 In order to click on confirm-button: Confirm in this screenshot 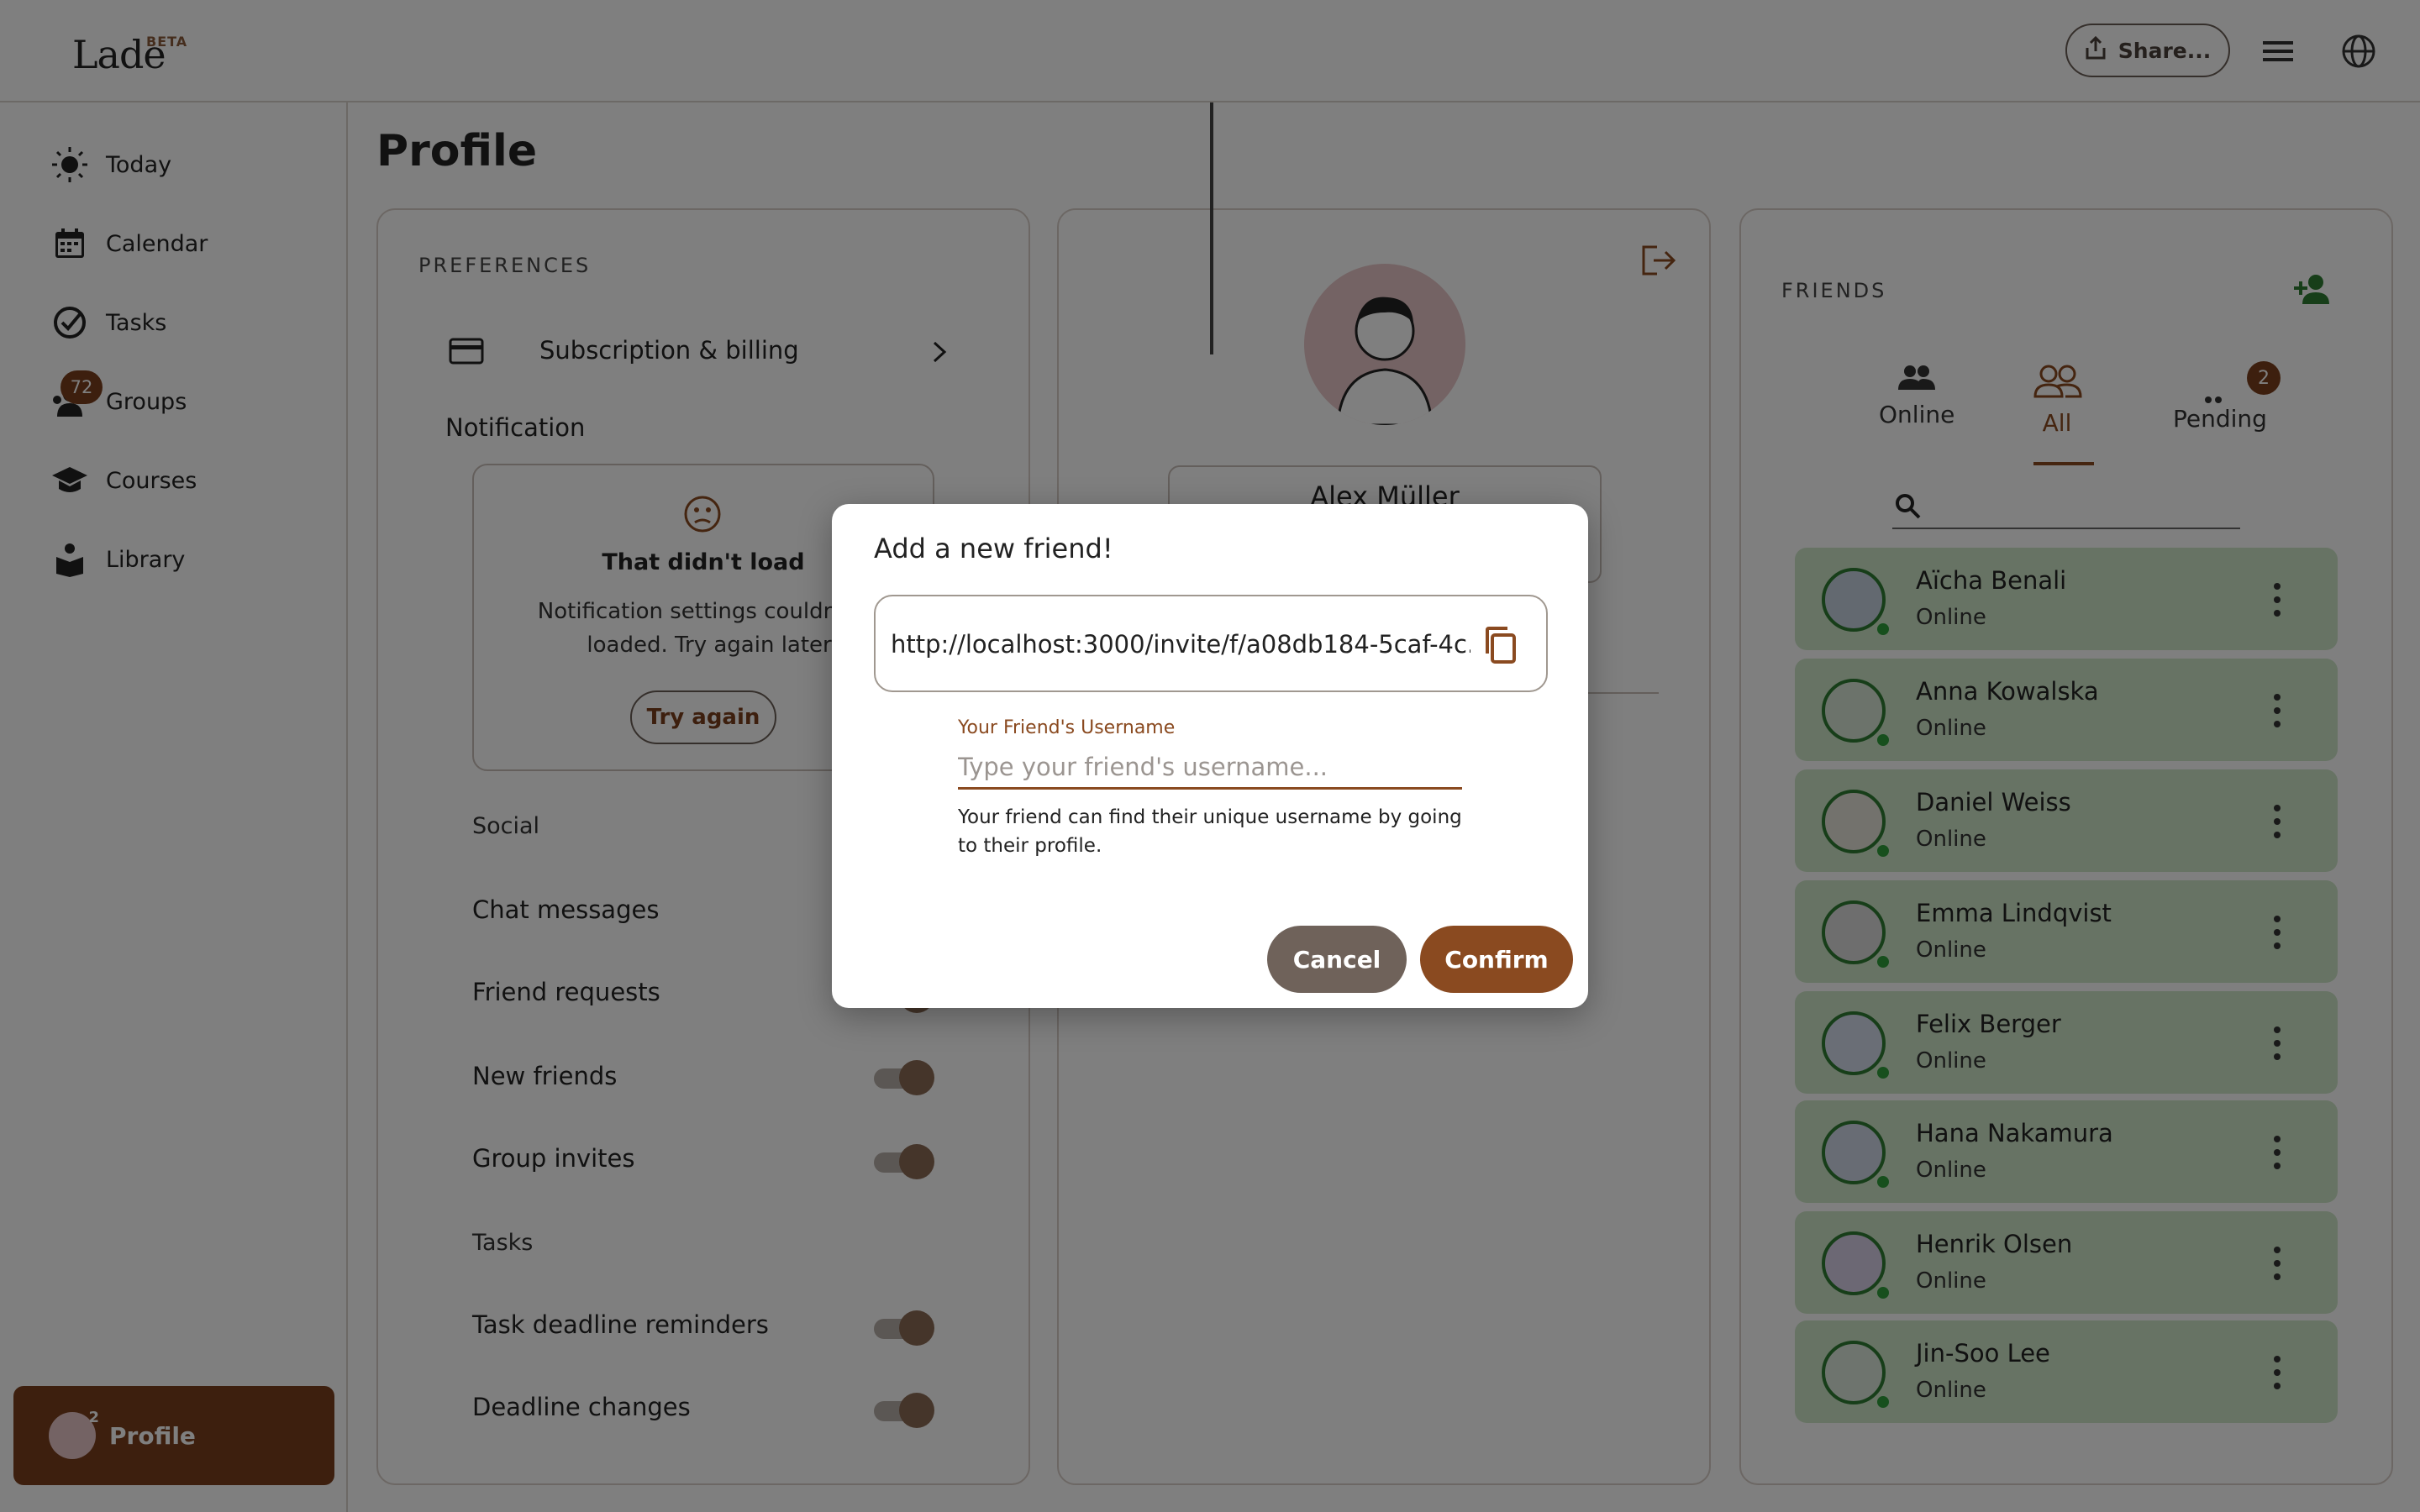, I will do `click(1497, 959)`.